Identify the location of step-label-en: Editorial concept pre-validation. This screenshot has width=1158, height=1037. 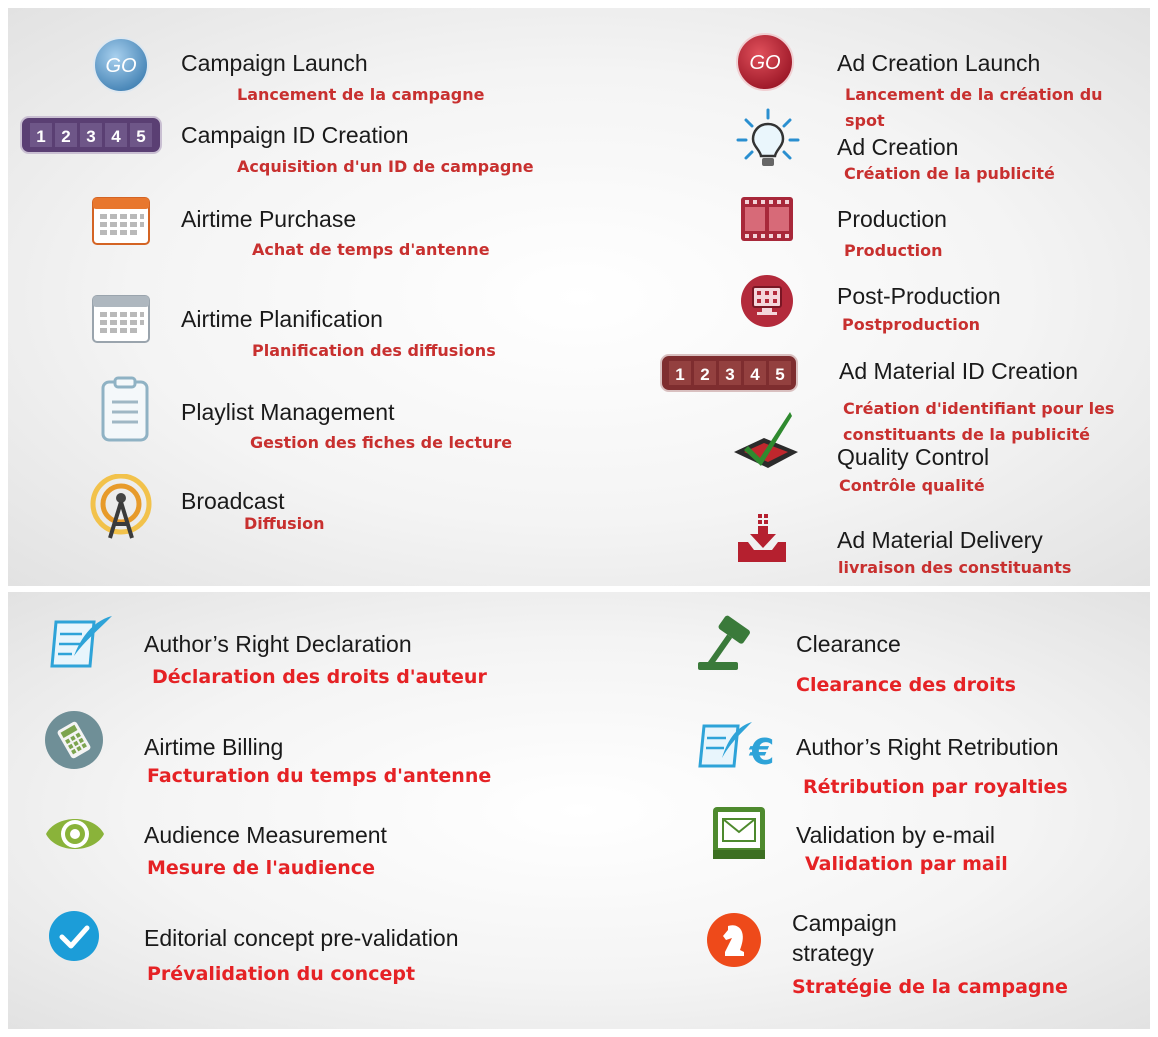
(301, 938).